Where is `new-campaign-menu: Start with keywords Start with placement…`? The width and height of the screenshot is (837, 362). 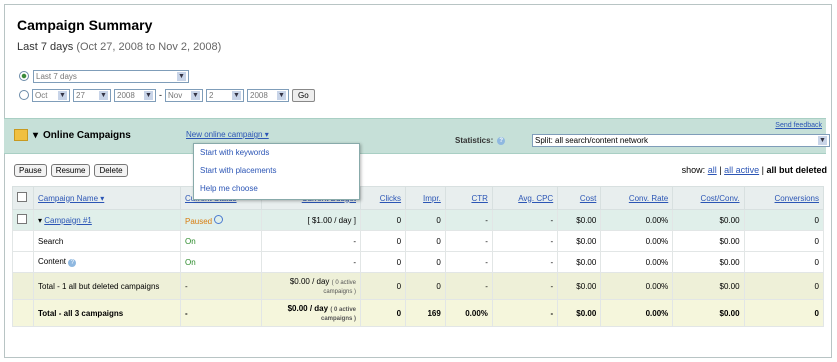
new-campaign-menu: Start with keywords Start with placement… is located at coordinates (276, 171).